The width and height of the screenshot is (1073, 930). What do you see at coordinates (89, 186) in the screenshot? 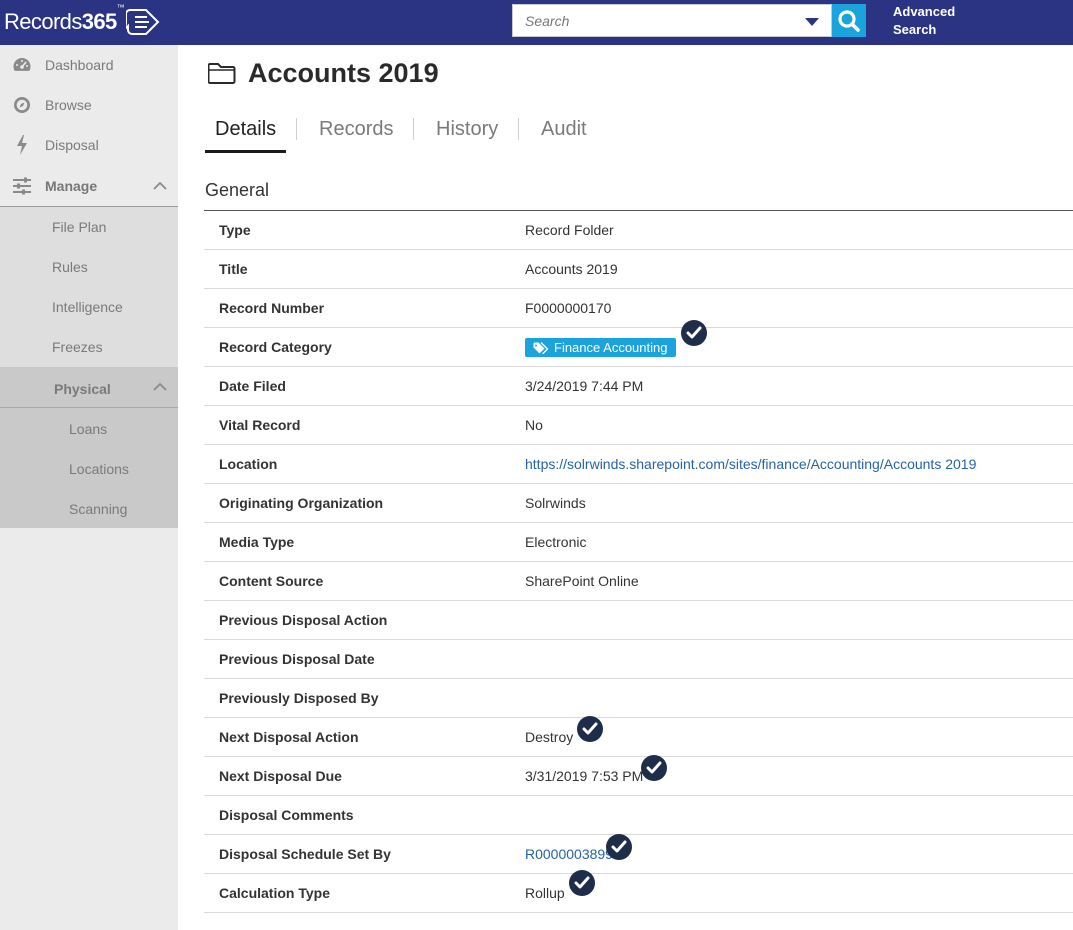
I see `sidebar-item-manage: Manage` at bounding box center [89, 186].